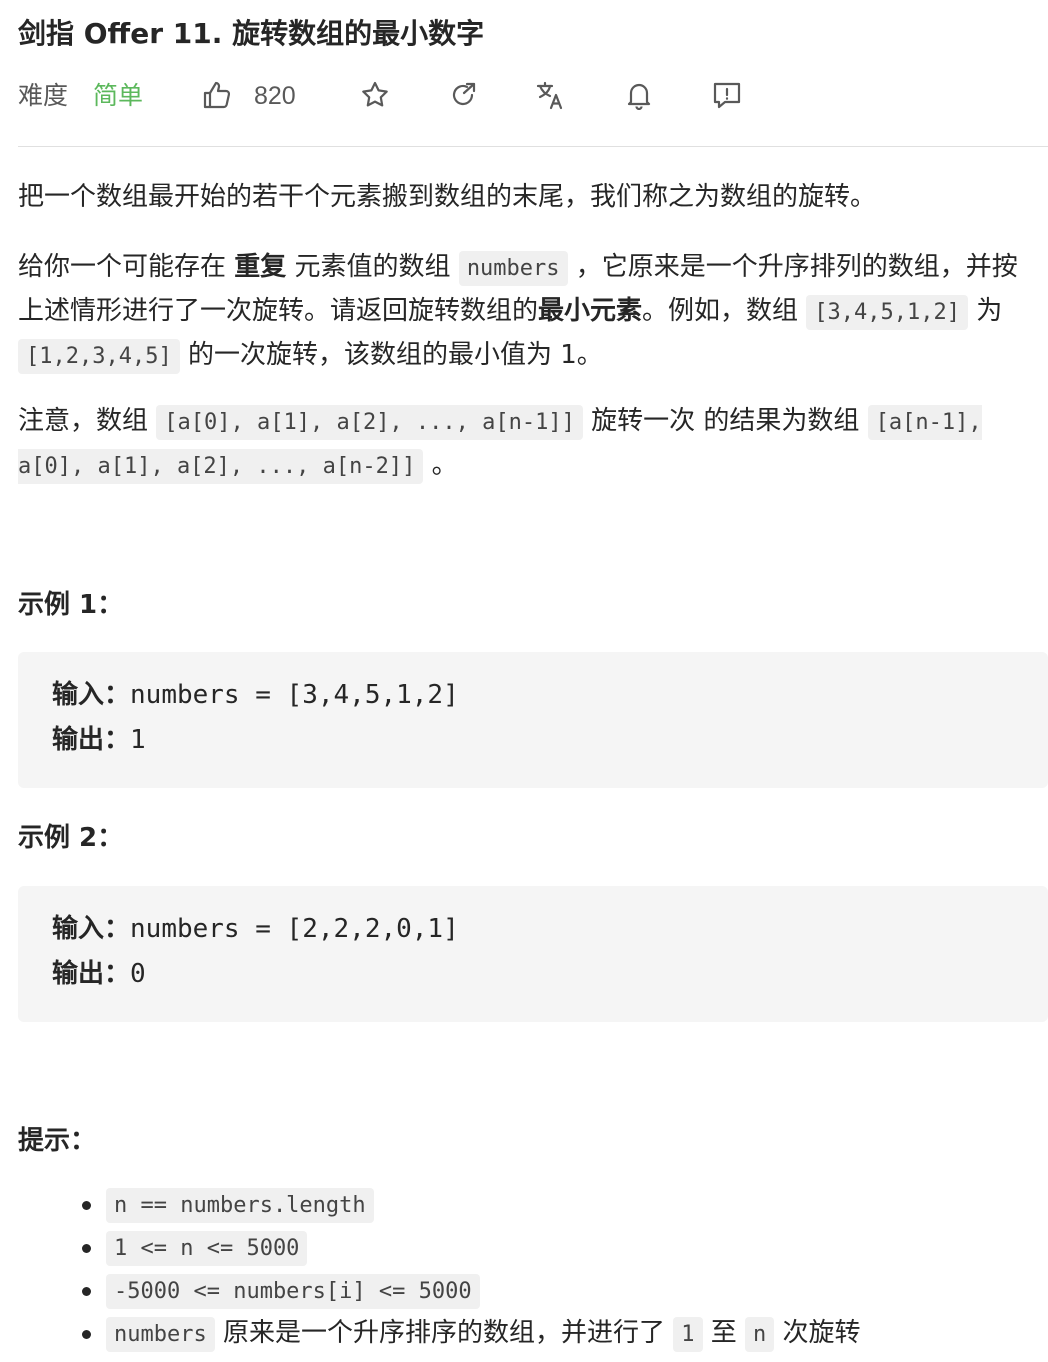 The image size is (1048, 1362). What do you see at coordinates (817, 1333) in the screenshot?
I see `text: 次旋转` at bounding box center [817, 1333].